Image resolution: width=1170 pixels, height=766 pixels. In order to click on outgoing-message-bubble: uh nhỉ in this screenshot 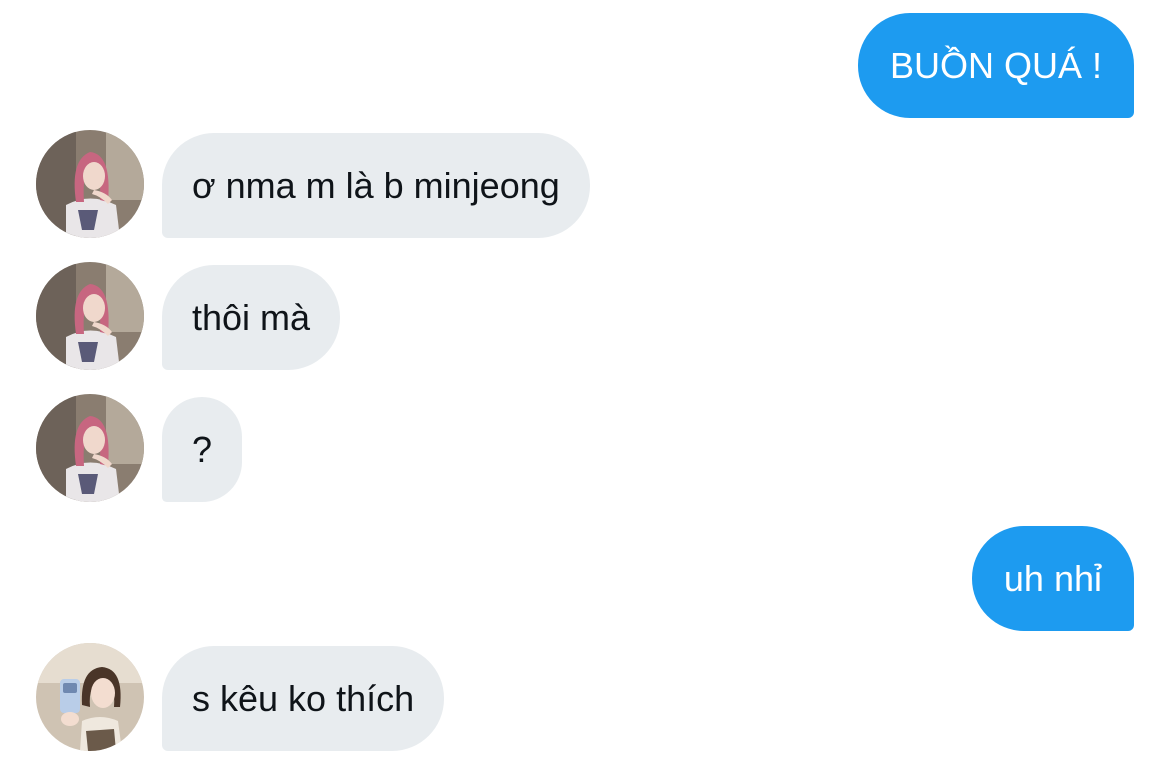, I will do `click(1052, 578)`.